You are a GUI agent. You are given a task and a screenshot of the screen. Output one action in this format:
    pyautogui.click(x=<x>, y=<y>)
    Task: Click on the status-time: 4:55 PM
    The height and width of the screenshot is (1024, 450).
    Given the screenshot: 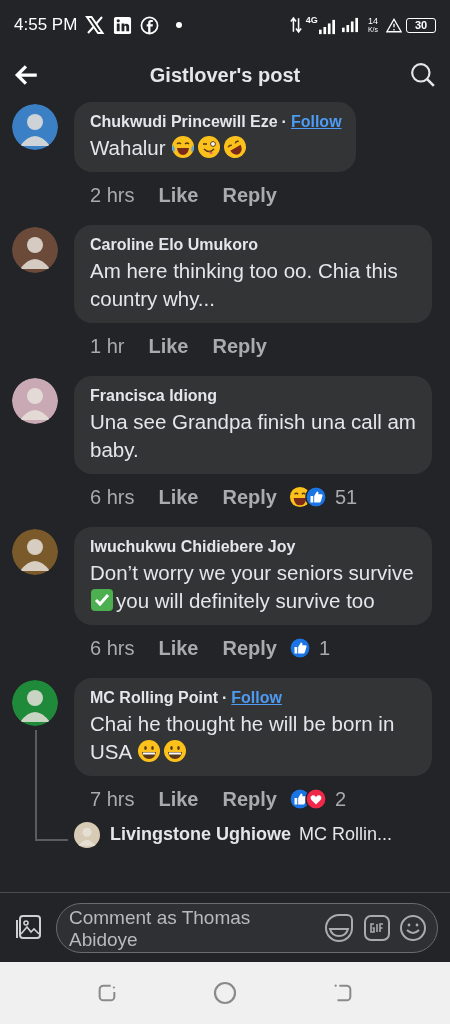 What is the action you would take?
    pyautogui.click(x=46, y=25)
    